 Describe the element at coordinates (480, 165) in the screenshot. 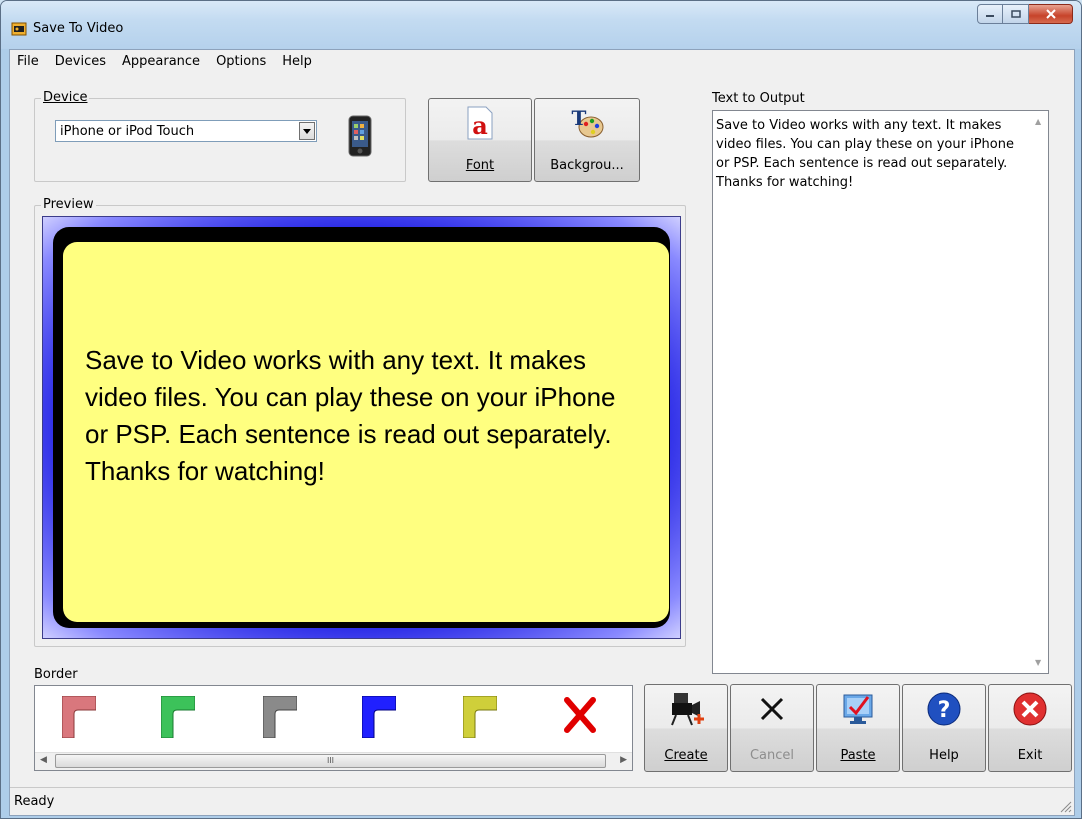

I see `font-button-label: Font` at that location.